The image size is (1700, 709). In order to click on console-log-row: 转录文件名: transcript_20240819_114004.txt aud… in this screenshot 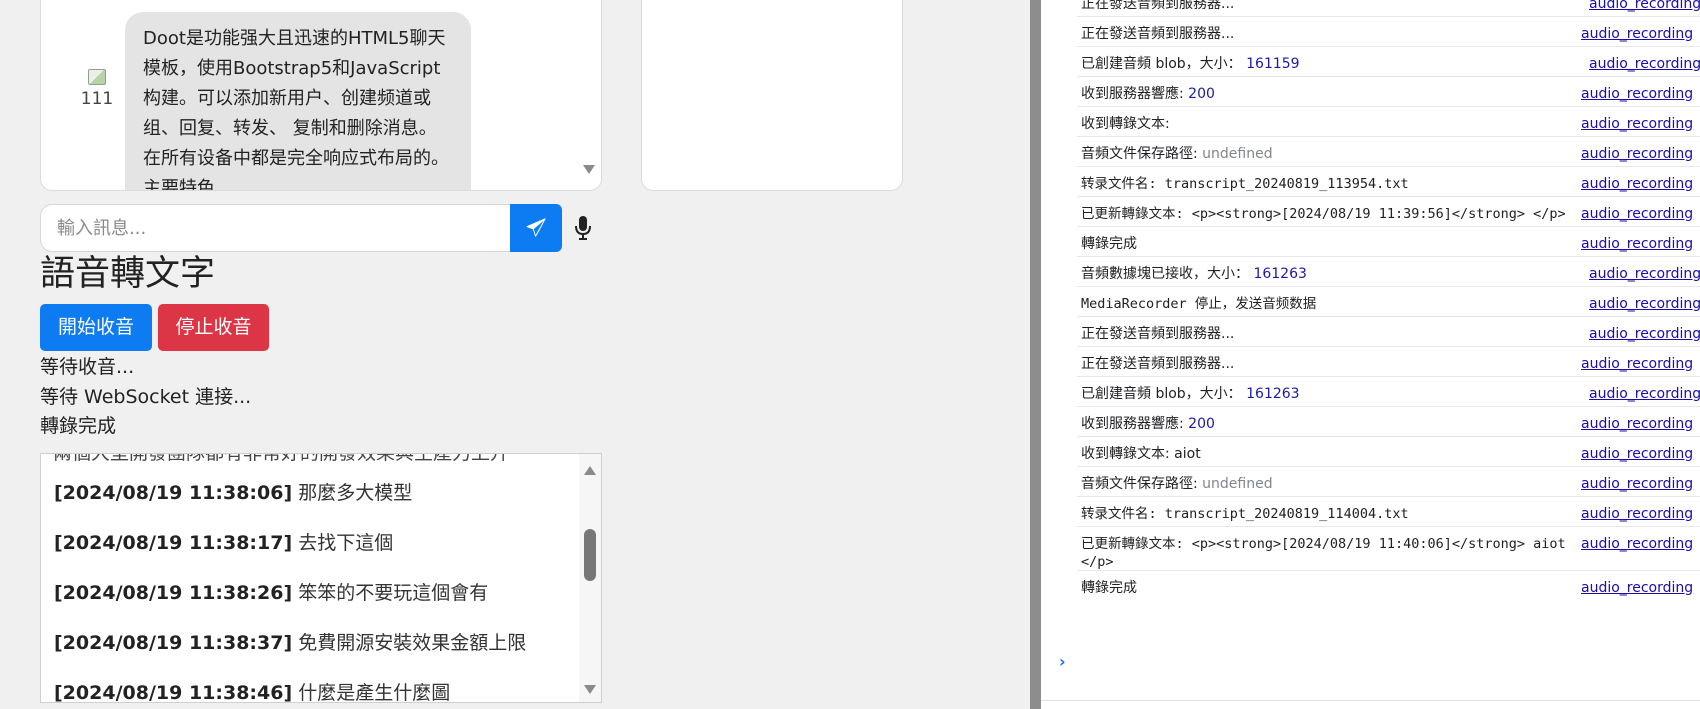, I will do `click(1388, 511)`.